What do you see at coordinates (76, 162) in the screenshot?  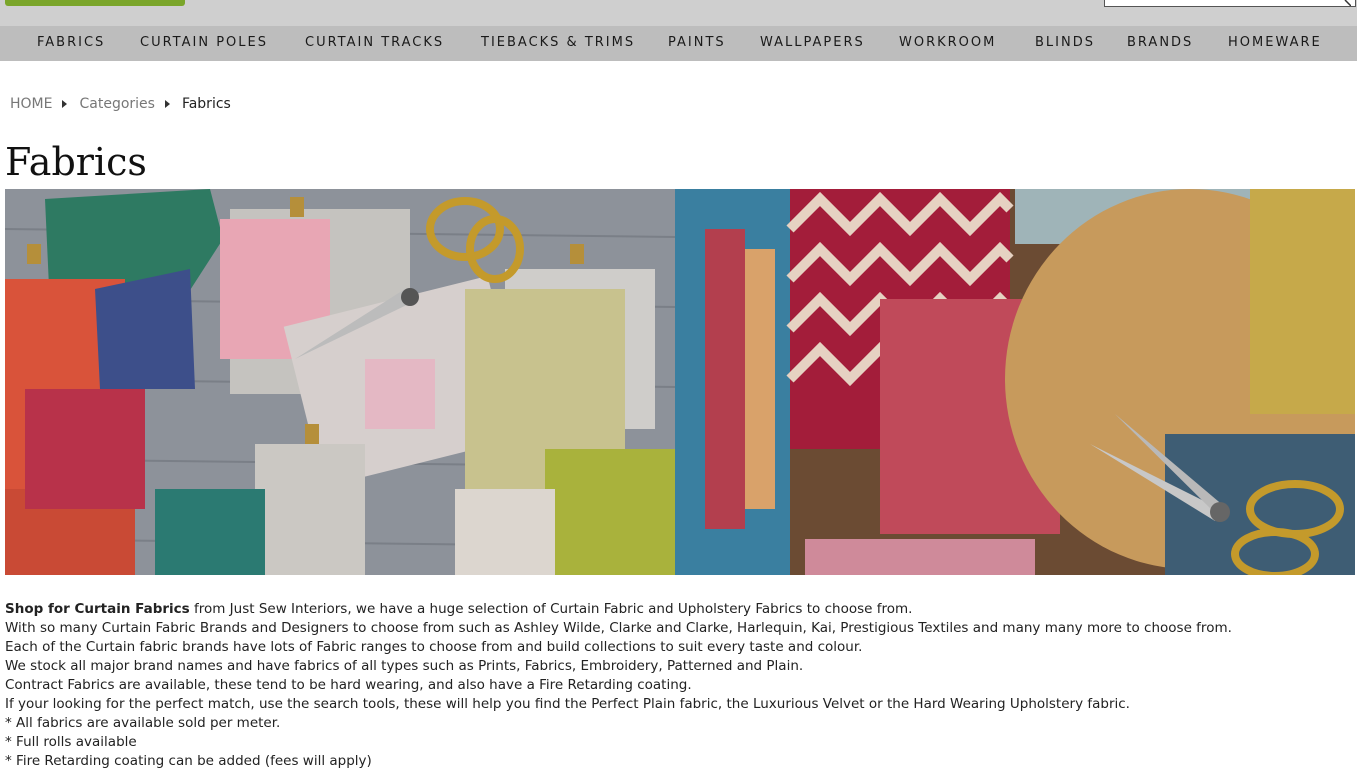 I see `page-title: Fabrics` at bounding box center [76, 162].